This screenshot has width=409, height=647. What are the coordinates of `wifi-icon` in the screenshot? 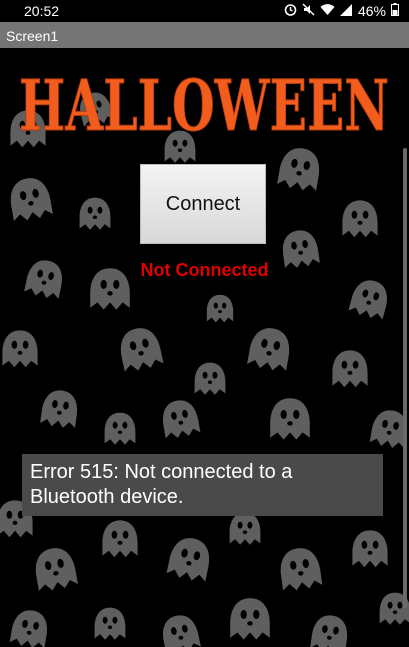 It's located at (327, 11).